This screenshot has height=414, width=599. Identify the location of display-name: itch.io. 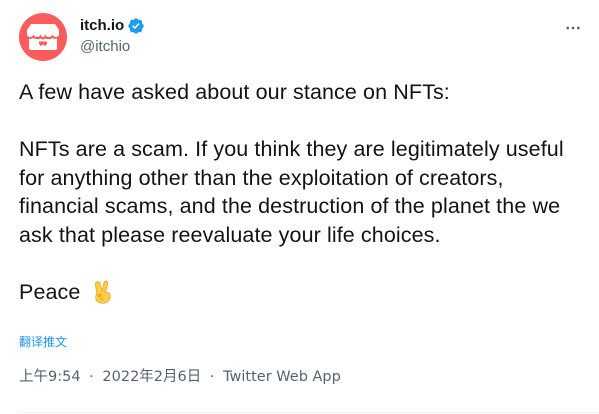
(102, 26).